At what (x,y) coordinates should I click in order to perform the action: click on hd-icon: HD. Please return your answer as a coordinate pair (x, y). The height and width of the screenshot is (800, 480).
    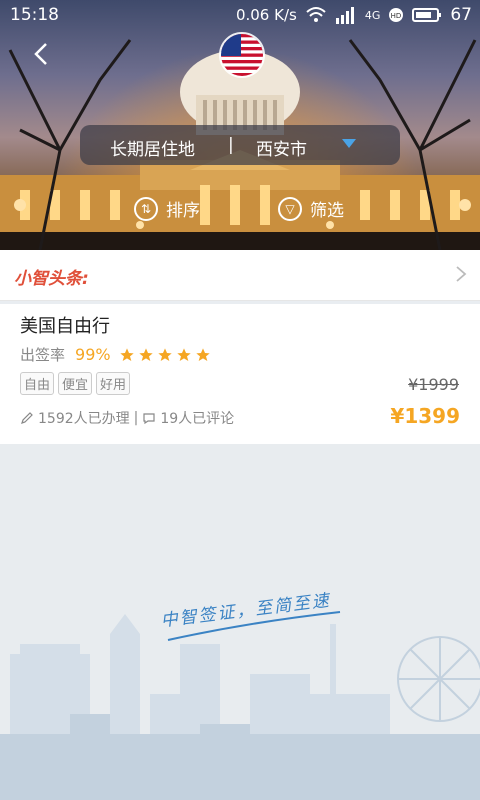
    Looking at the image, I should click on (396, 15).